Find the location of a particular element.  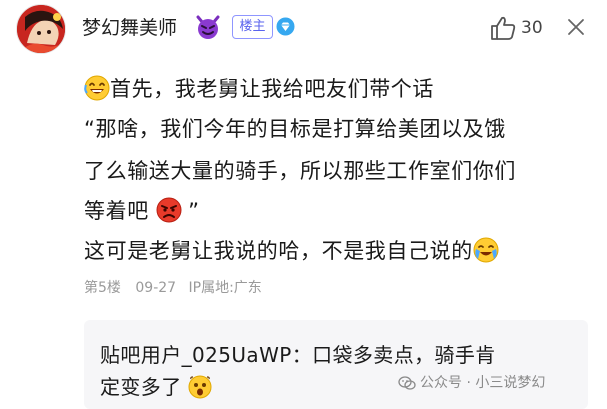

devil-icon is located at coordinates (208, 27).